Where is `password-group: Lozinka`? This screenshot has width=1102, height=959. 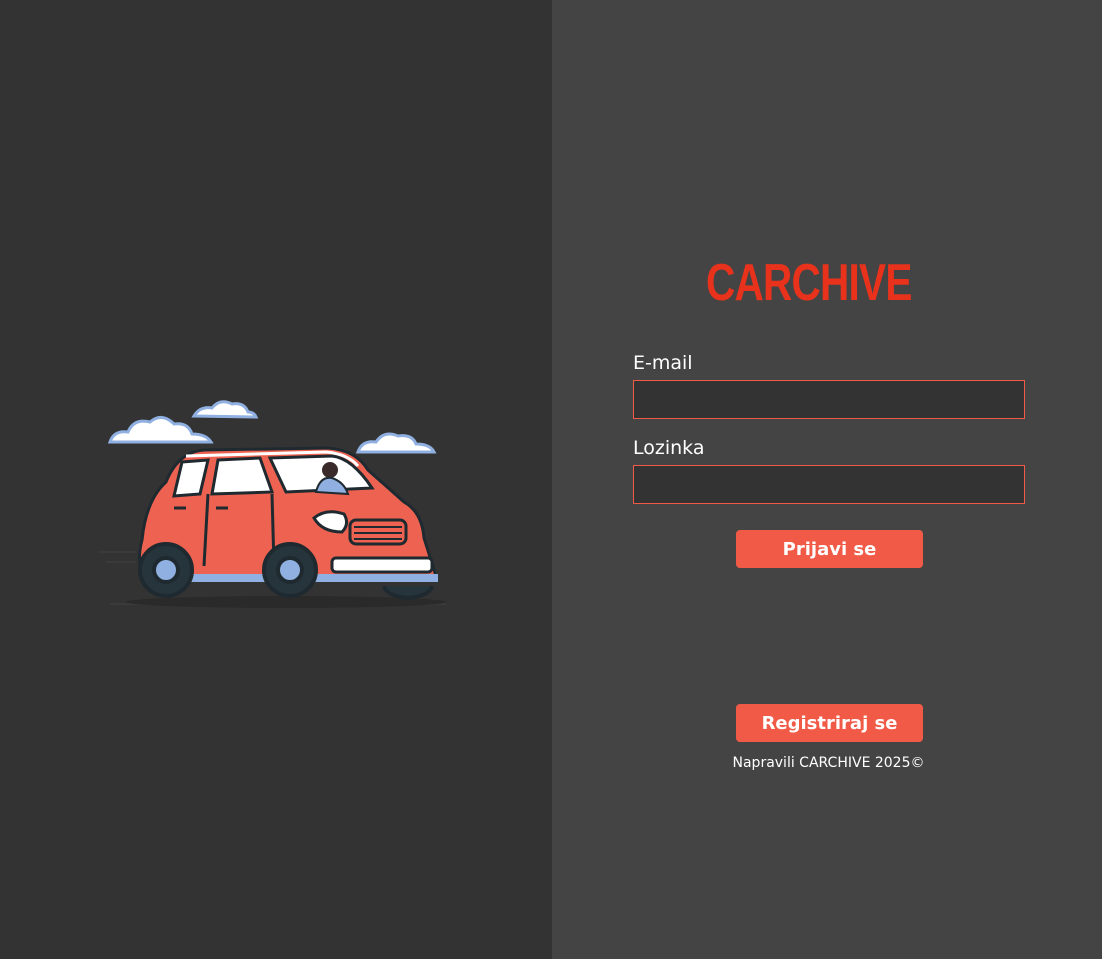 password-group: Lozinka is located at coordinates (829, 469).